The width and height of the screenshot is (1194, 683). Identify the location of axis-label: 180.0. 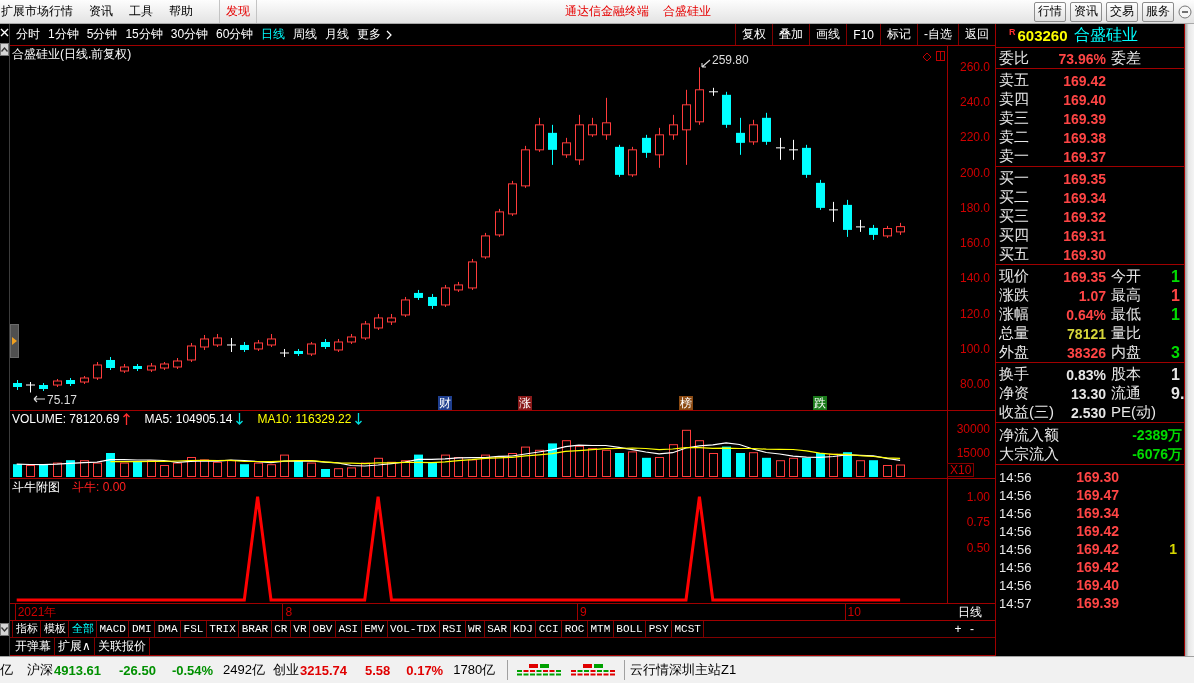
(974, 207).